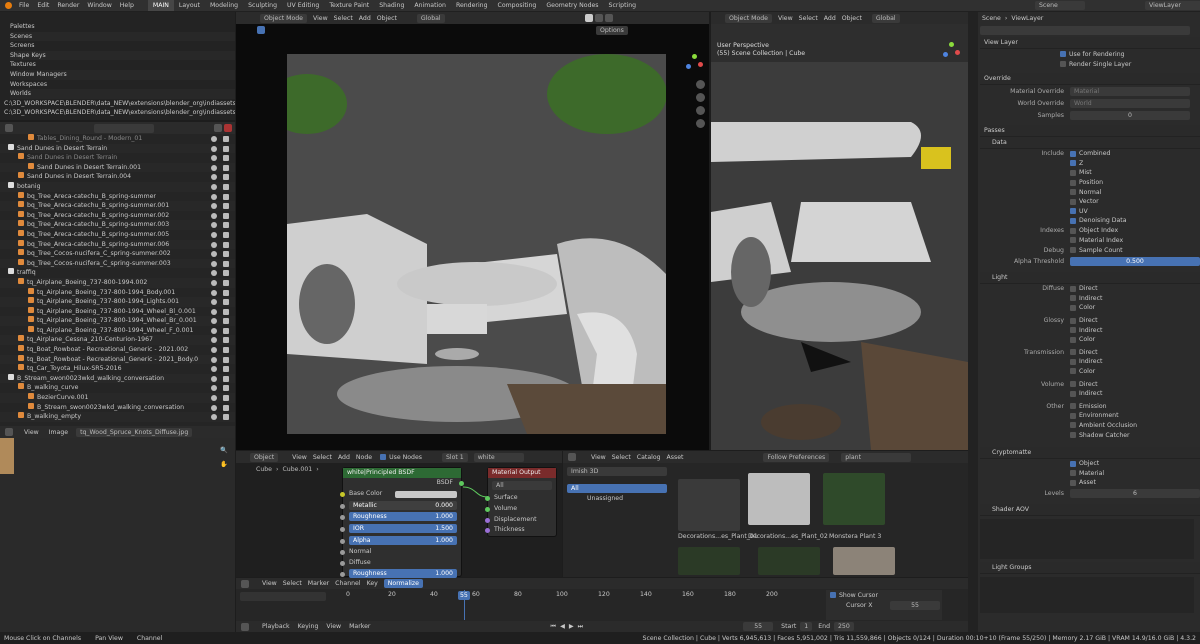  I want to click on menu-help: Help, so click(127, 5).